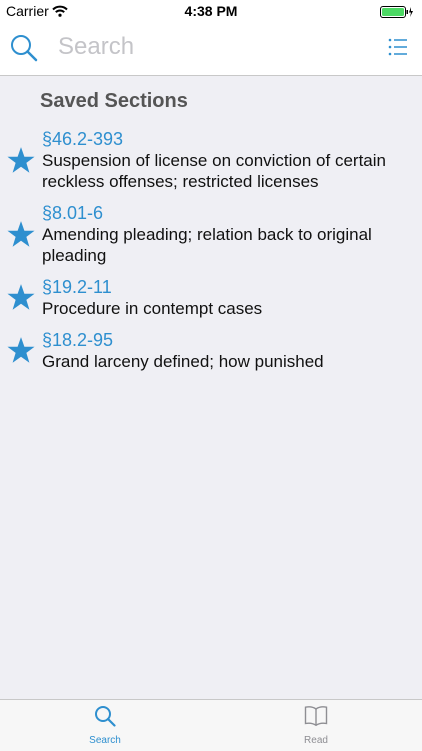  Describe the element at coordinates (208, 47) in the screenshot. I see `search-input` at that location.